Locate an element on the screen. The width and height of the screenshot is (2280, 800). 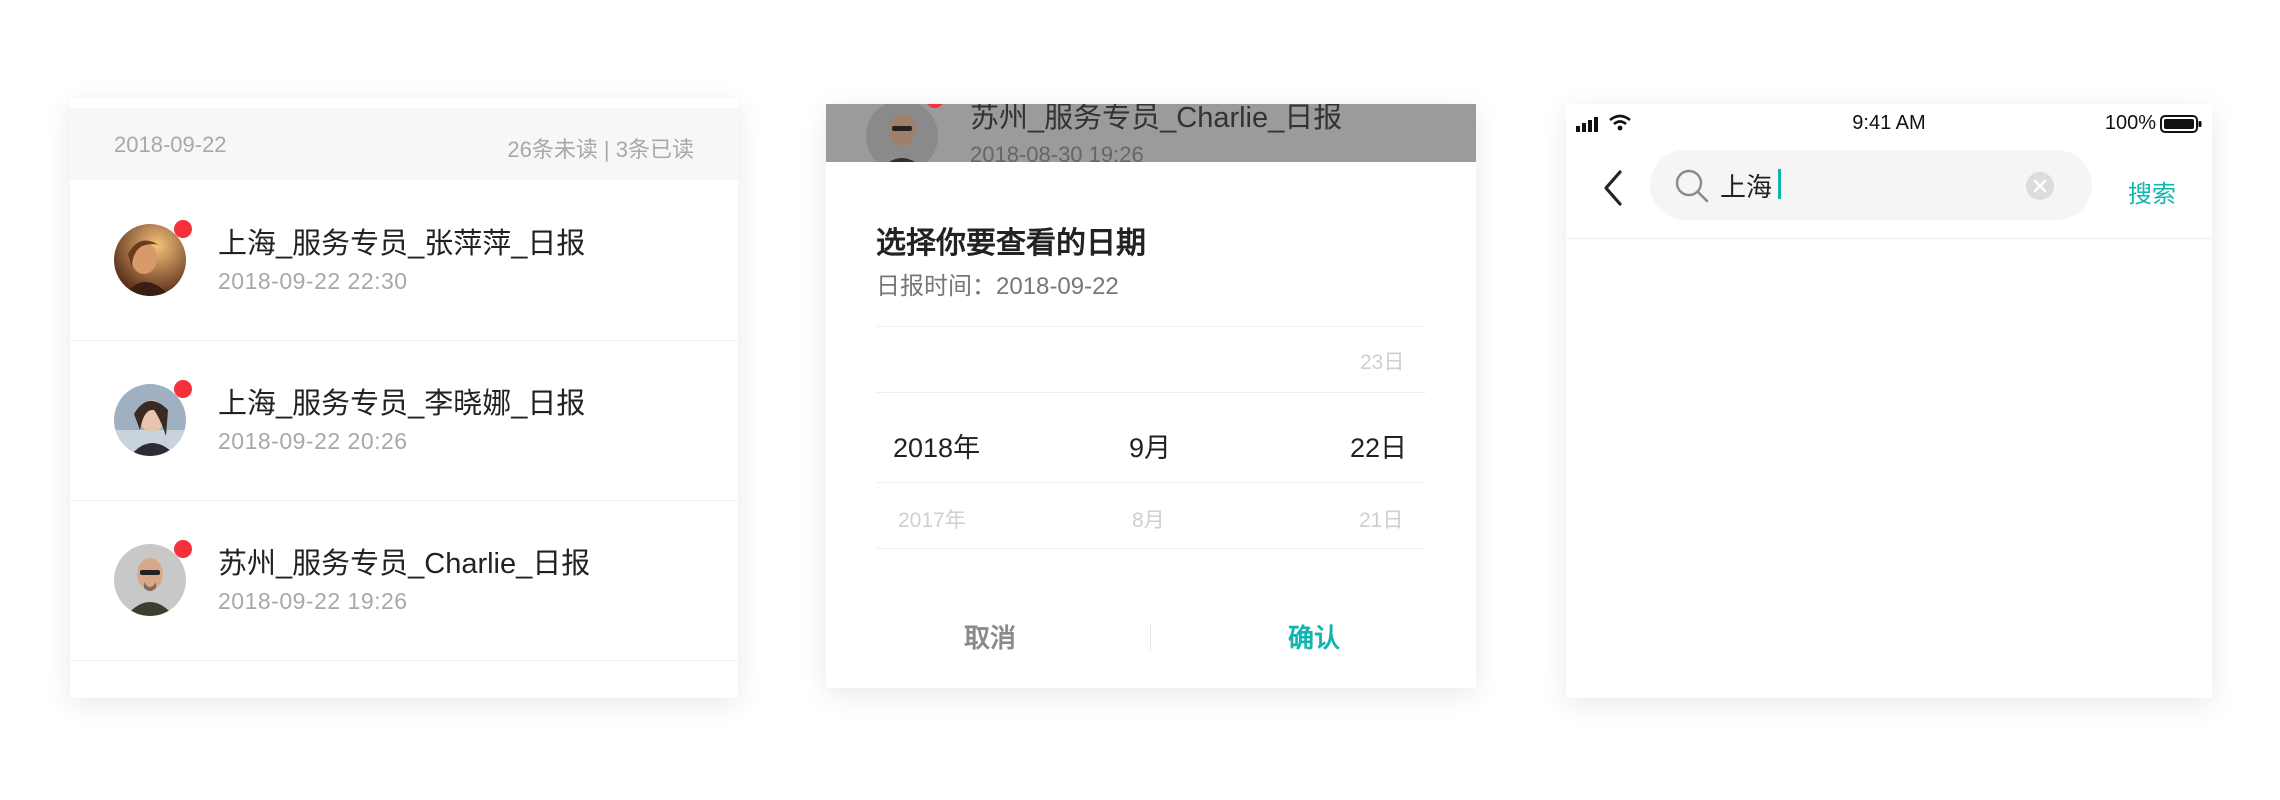
report-time: 2018-08-30 19:26 is located at coordinates (1057, 152).